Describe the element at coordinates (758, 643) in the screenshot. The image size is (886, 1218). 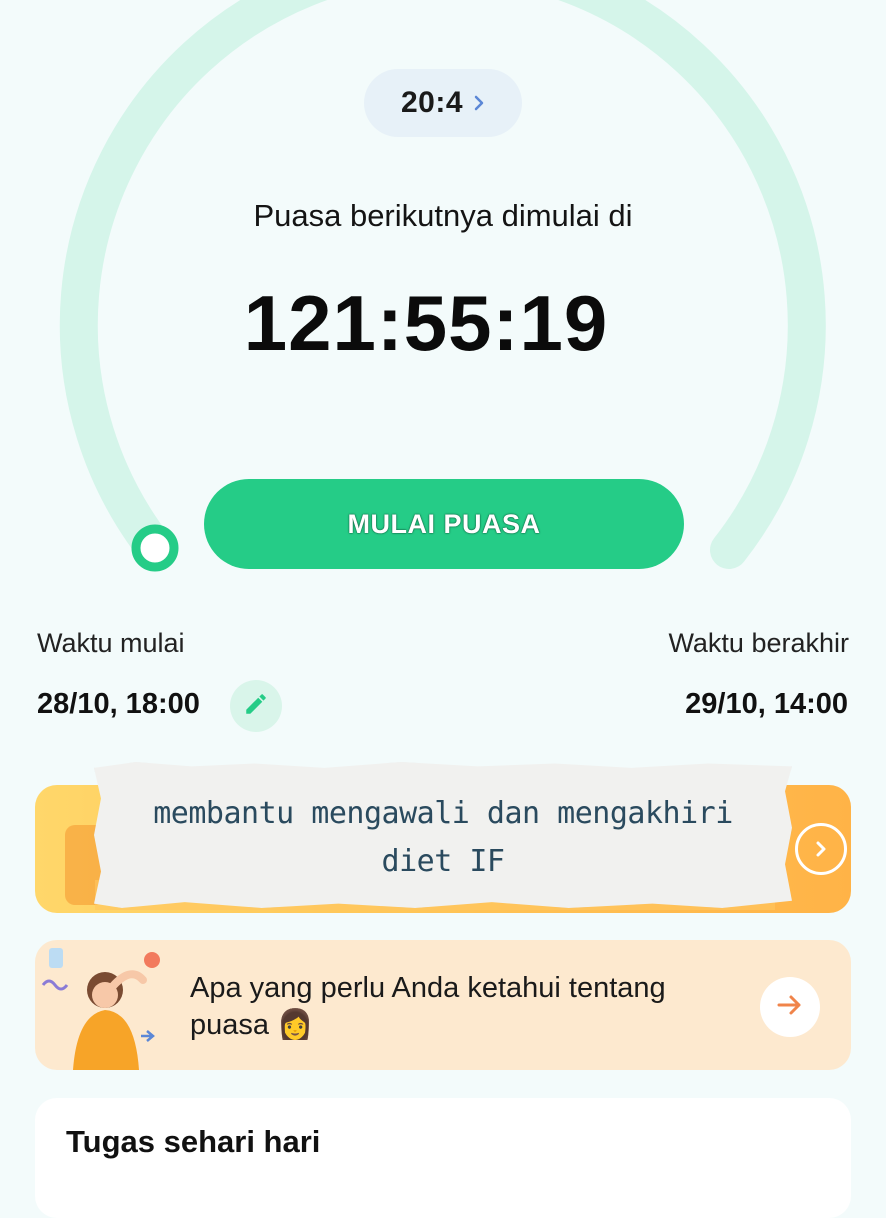
I see `end-time-label: Waktu berakhir` at that location.